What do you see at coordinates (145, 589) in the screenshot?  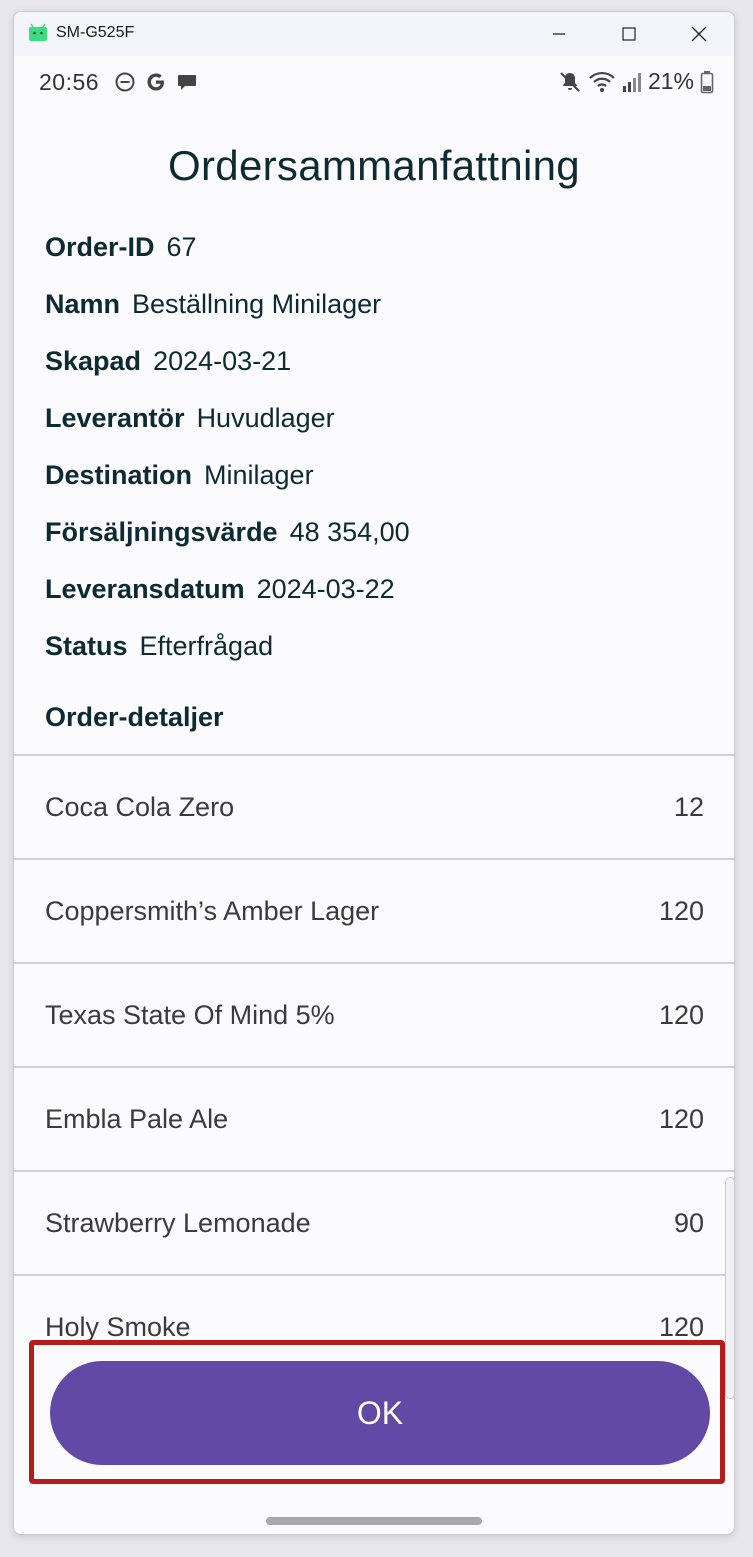 I see `field-label: Leveransdatum` at bounding box center [145, 589].